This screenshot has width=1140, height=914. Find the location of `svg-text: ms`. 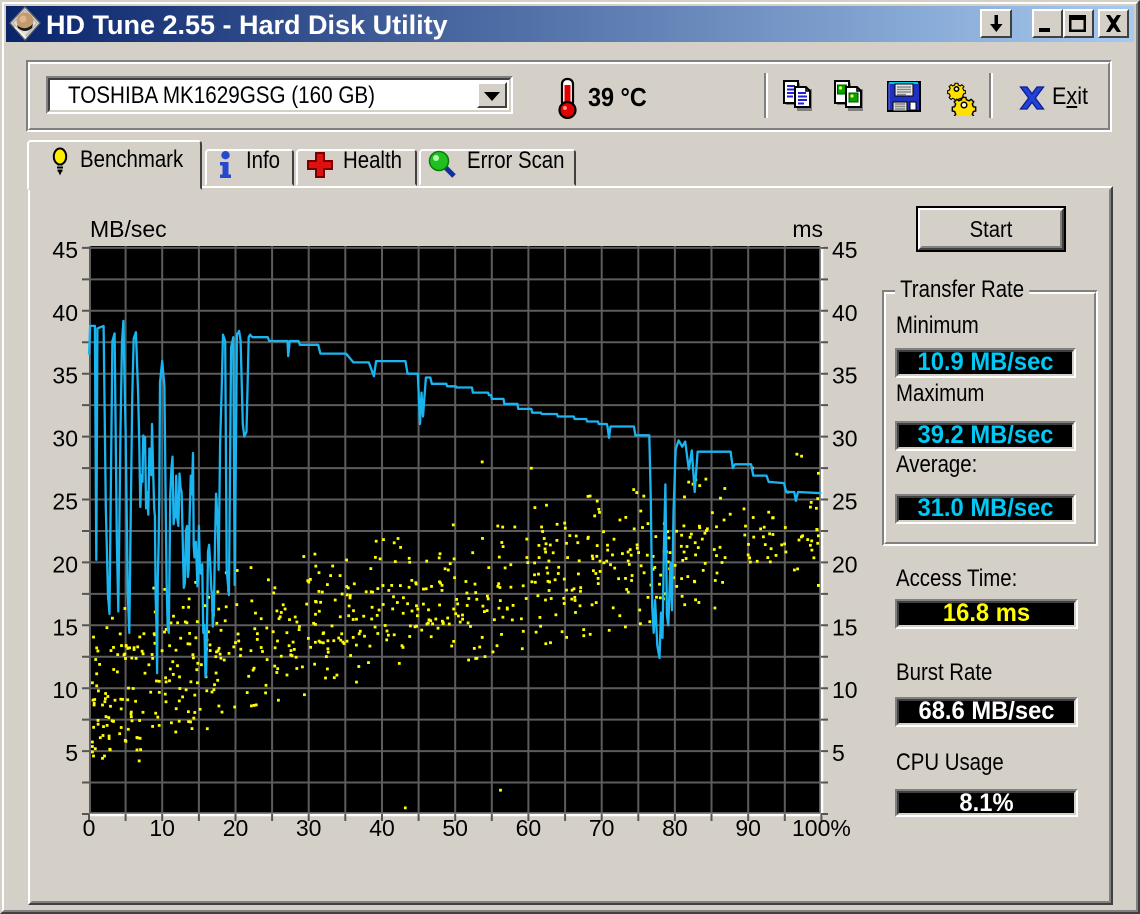

svg-text: ms is located at coordinates (807, 229).